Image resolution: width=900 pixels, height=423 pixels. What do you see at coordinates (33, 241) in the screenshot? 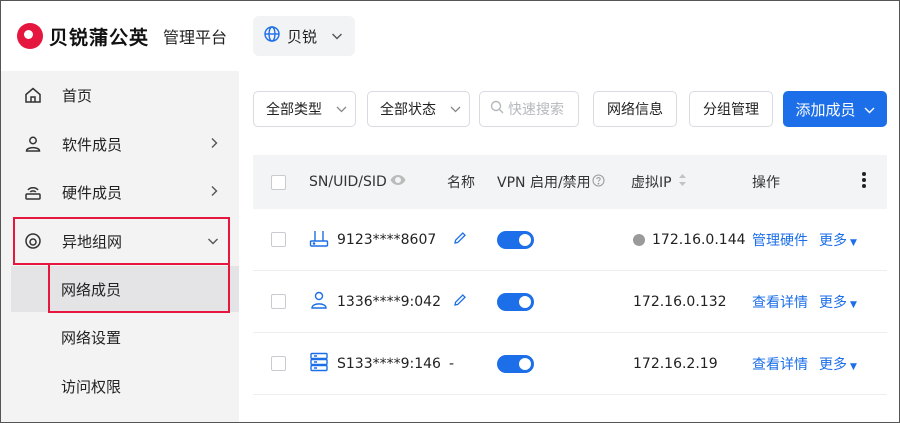
I see `network-swirl-icon` at bounding box center [33, 241].